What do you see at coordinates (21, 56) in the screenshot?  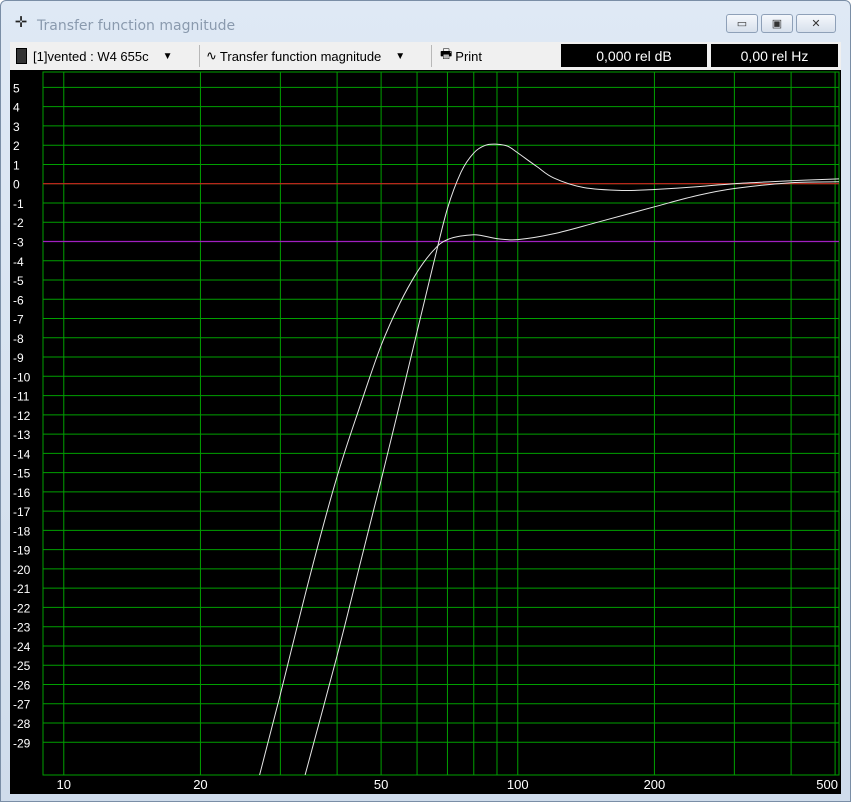 I see `speaker-icon` at bounding box center [21, 56].